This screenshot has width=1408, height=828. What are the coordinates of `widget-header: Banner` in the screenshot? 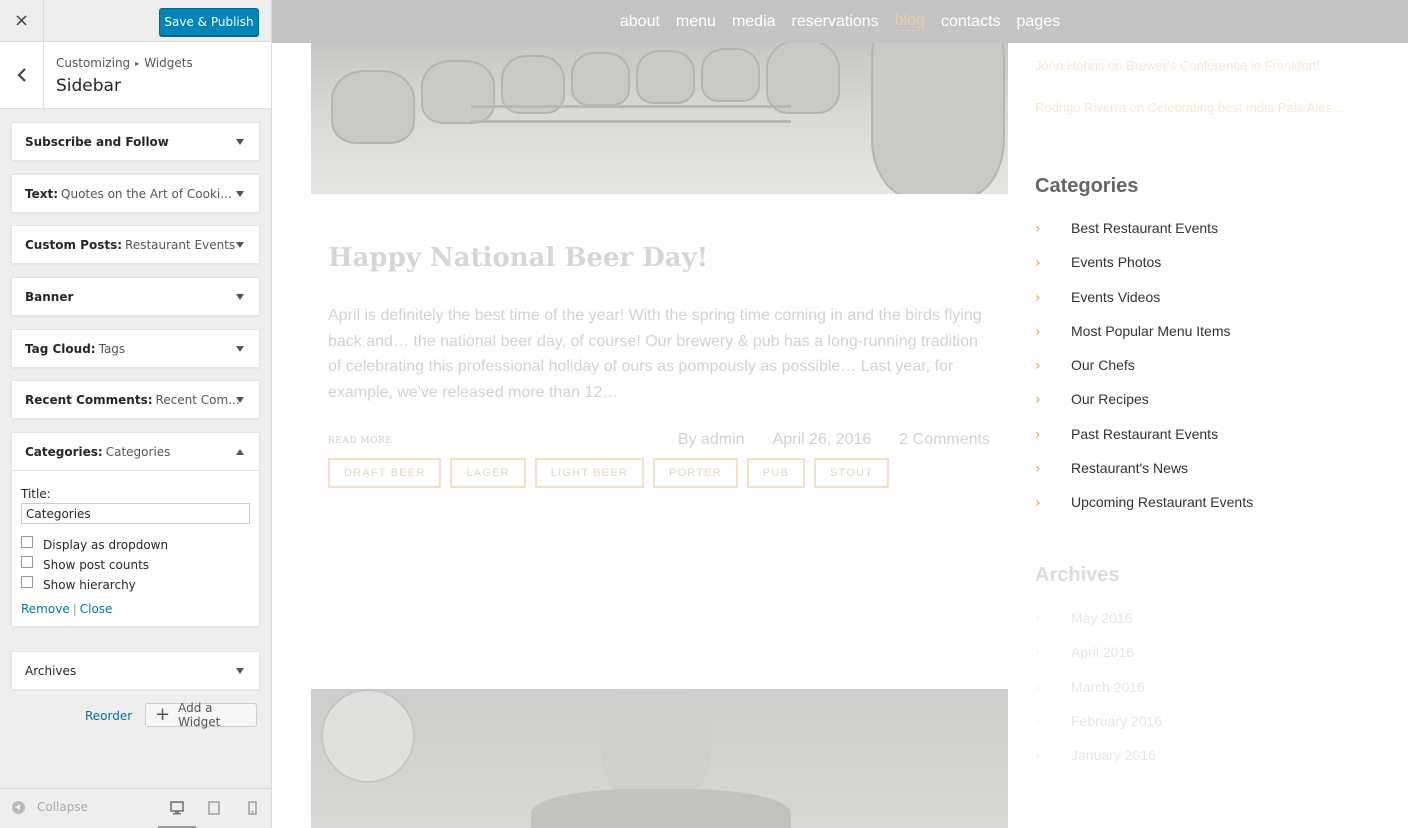 It's located at (135, 296).